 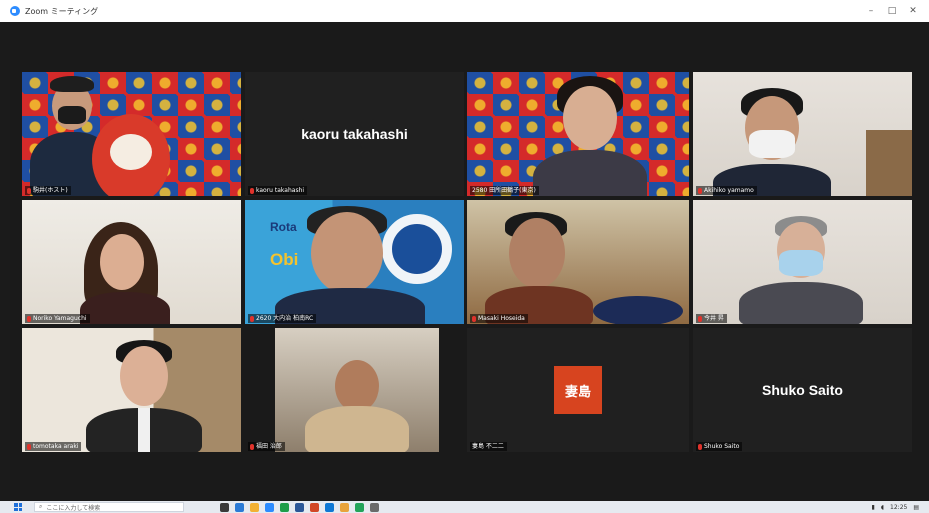 I want to click on excel-icon, so click(x=284, y=507).